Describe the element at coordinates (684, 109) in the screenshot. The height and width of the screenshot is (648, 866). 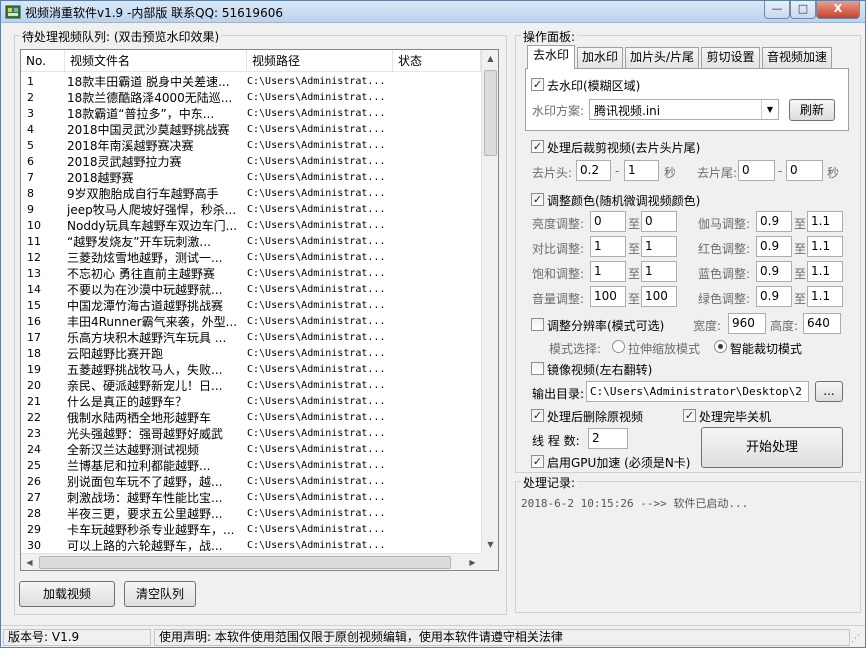
I see `watermark-scheme-select: 腾讯视频.ini ▼` at that location.